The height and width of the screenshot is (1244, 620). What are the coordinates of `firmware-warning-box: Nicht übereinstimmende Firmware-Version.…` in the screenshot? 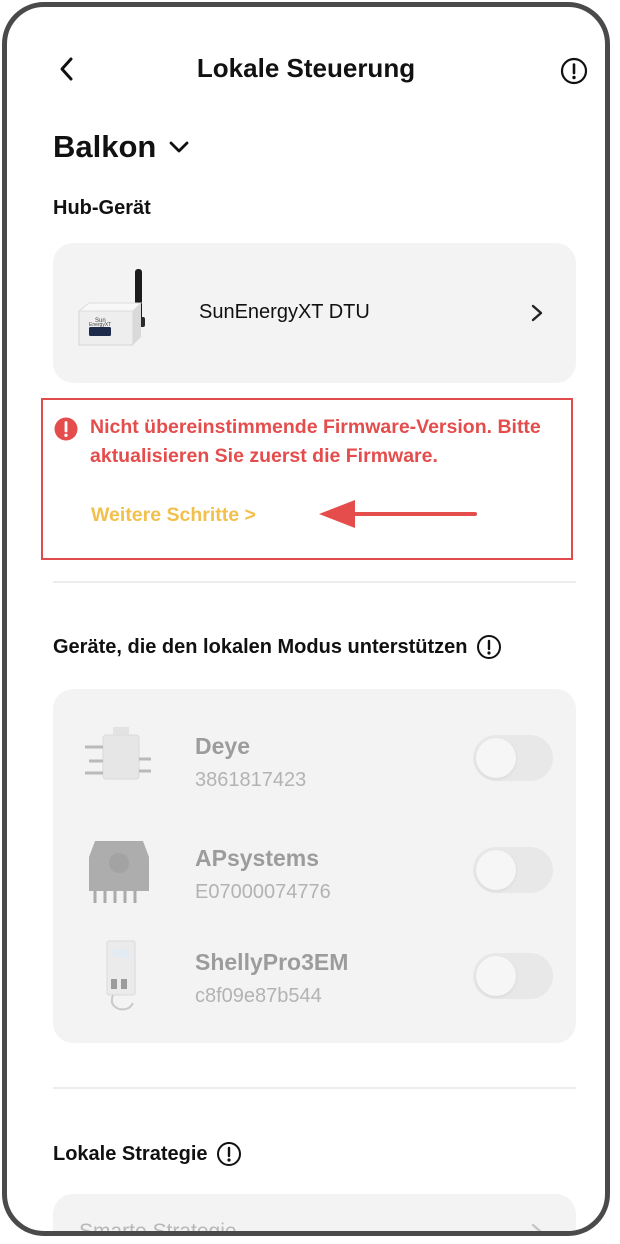 It's located at (307, 479).